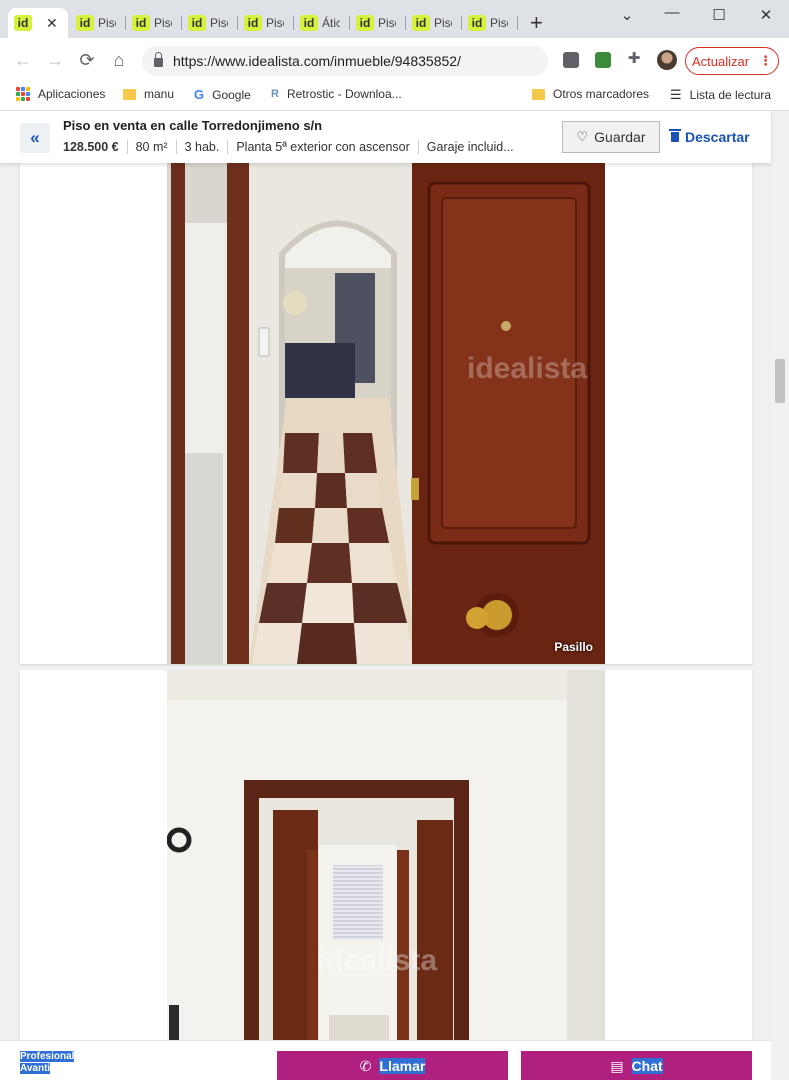 Image resolution: width=789 pixels, height=1080 pixels. I want to click on bookmark-apps: Aplicaciones, so click(60, 94).